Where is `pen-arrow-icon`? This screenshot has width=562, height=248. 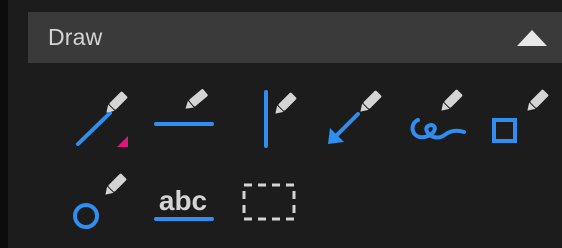
pen-arrow-icon is located at coordinates (355, 117).